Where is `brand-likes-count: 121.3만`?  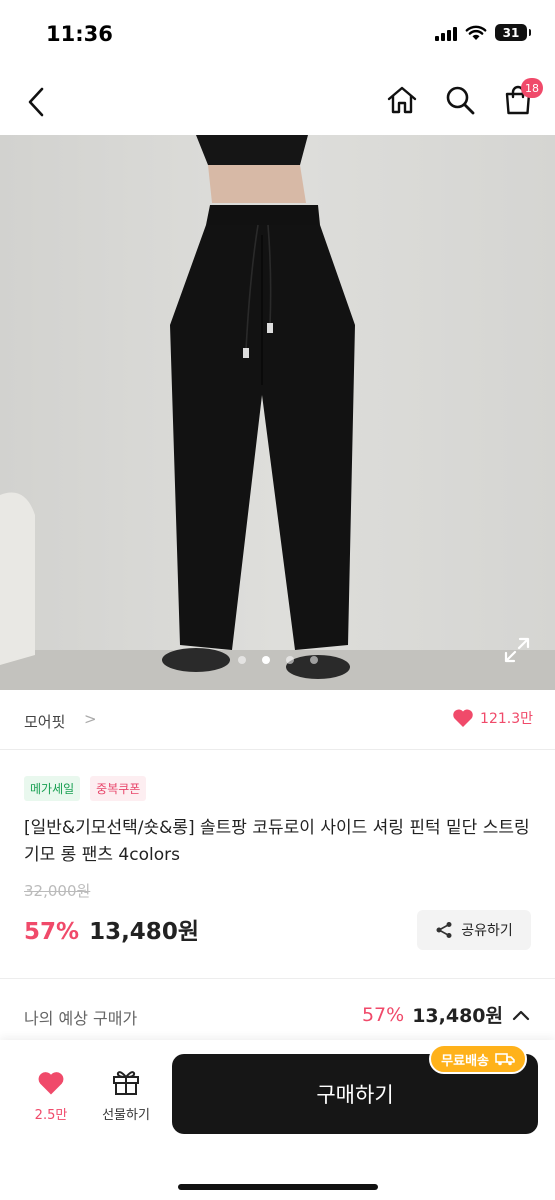 brand-likes-count: 121.3만 is located at coordinates (506, 719).